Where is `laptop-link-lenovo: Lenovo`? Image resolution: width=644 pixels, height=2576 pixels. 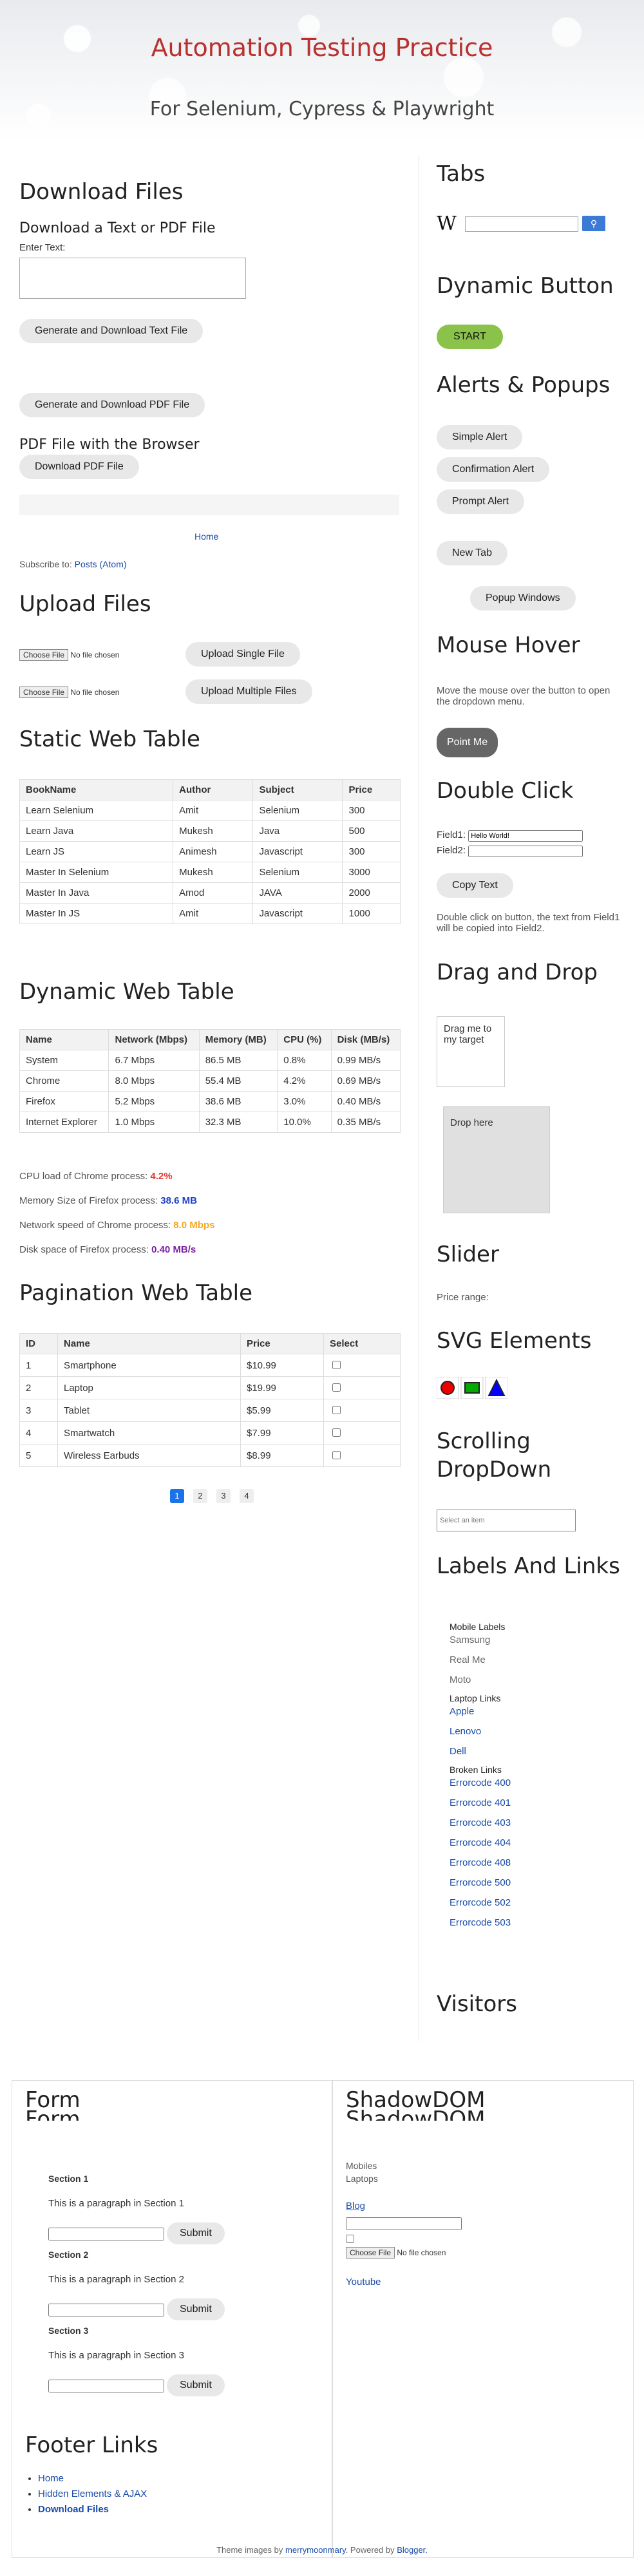
laptop-link-lenovo: Lenovo is located at coordinates (465, 1731).